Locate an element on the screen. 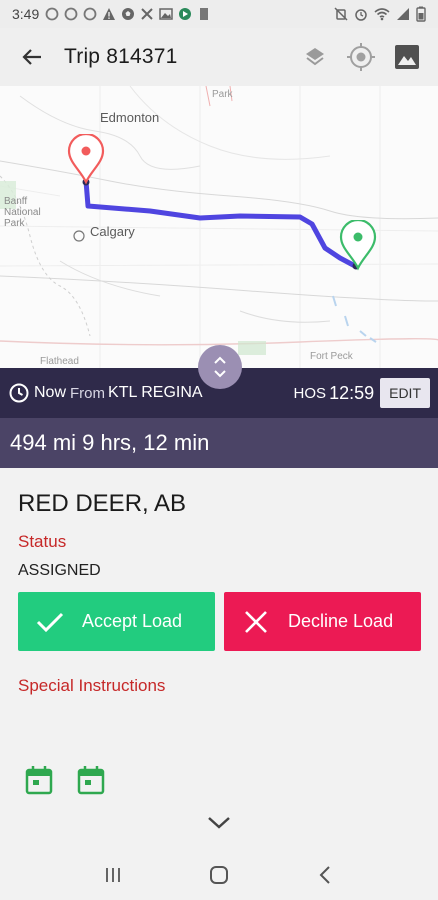 The image size is (438, 900). now-label: Now is located at coordinates (50, 392).